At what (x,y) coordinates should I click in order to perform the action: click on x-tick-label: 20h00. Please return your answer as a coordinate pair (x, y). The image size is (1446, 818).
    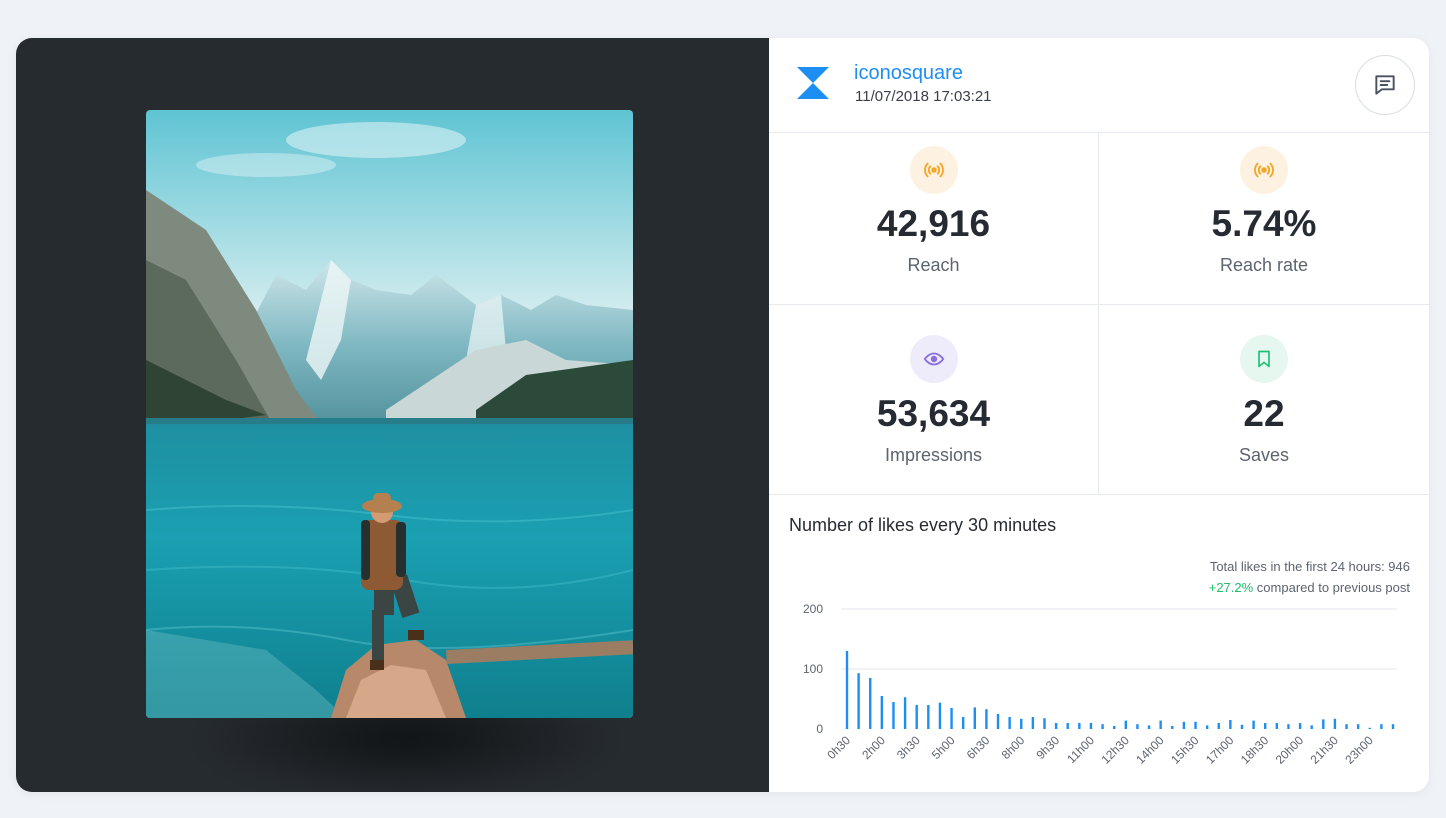
    Looking at the image, I should click on (1290, 750).